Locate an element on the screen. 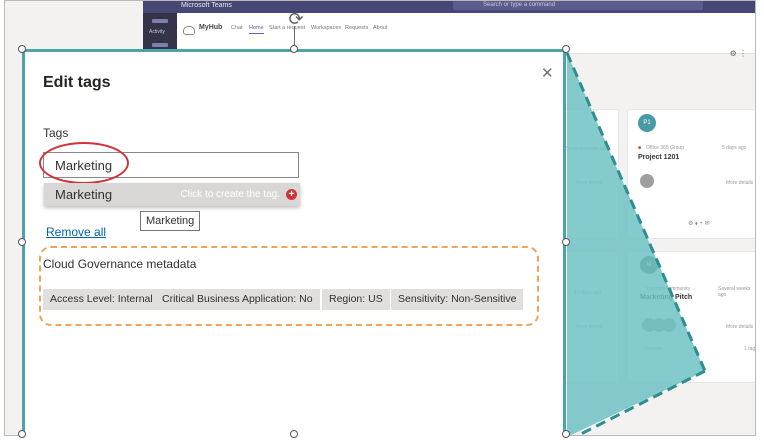 The width and height of the screenshot is (764, 440). teams-left-rail: Activity is located at coordinates (160, 33).